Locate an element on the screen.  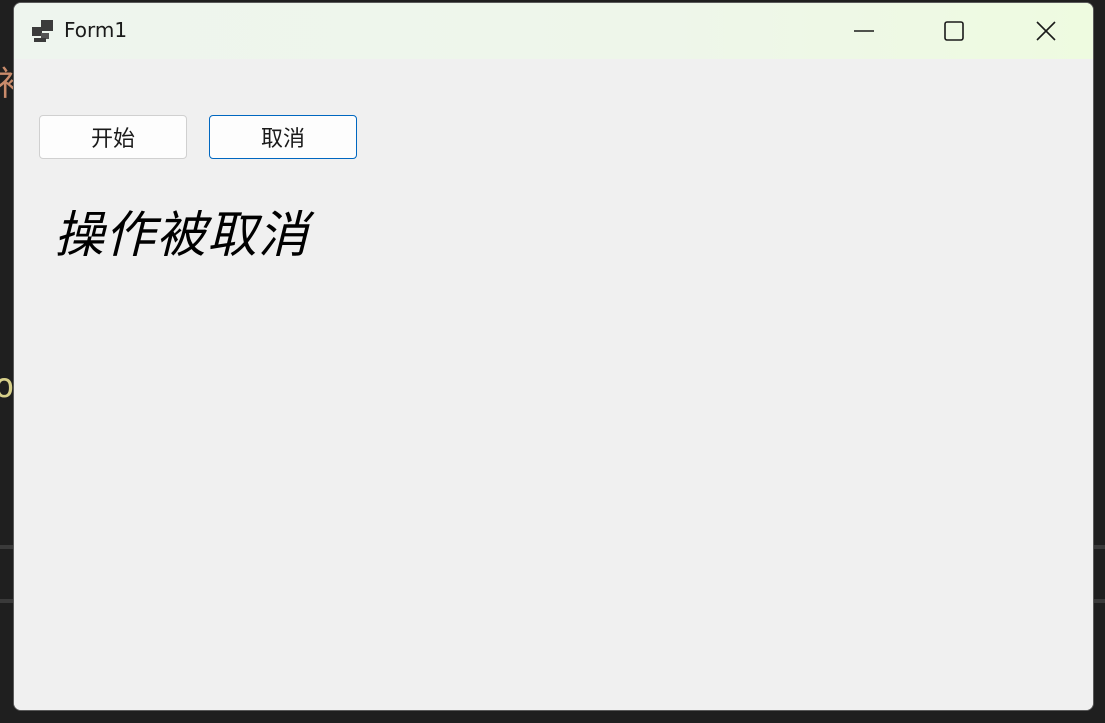
maximize-button is located at coordinates (954, 31).